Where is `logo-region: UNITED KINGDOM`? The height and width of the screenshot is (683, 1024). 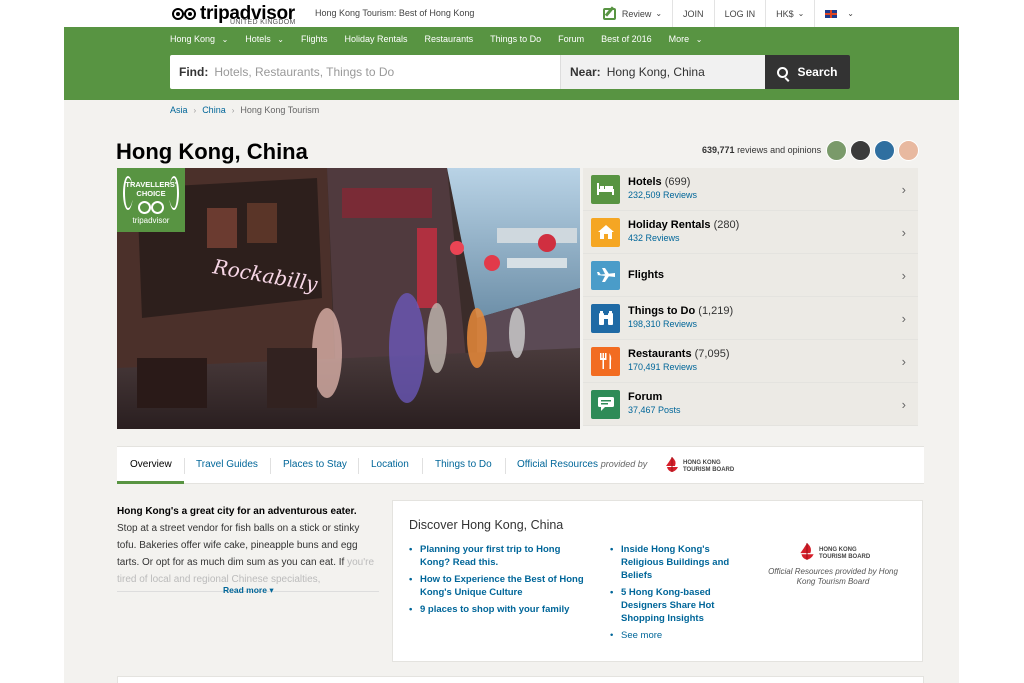
logo-region: UNITED KINGDOM is located at coordinates (263, 22).